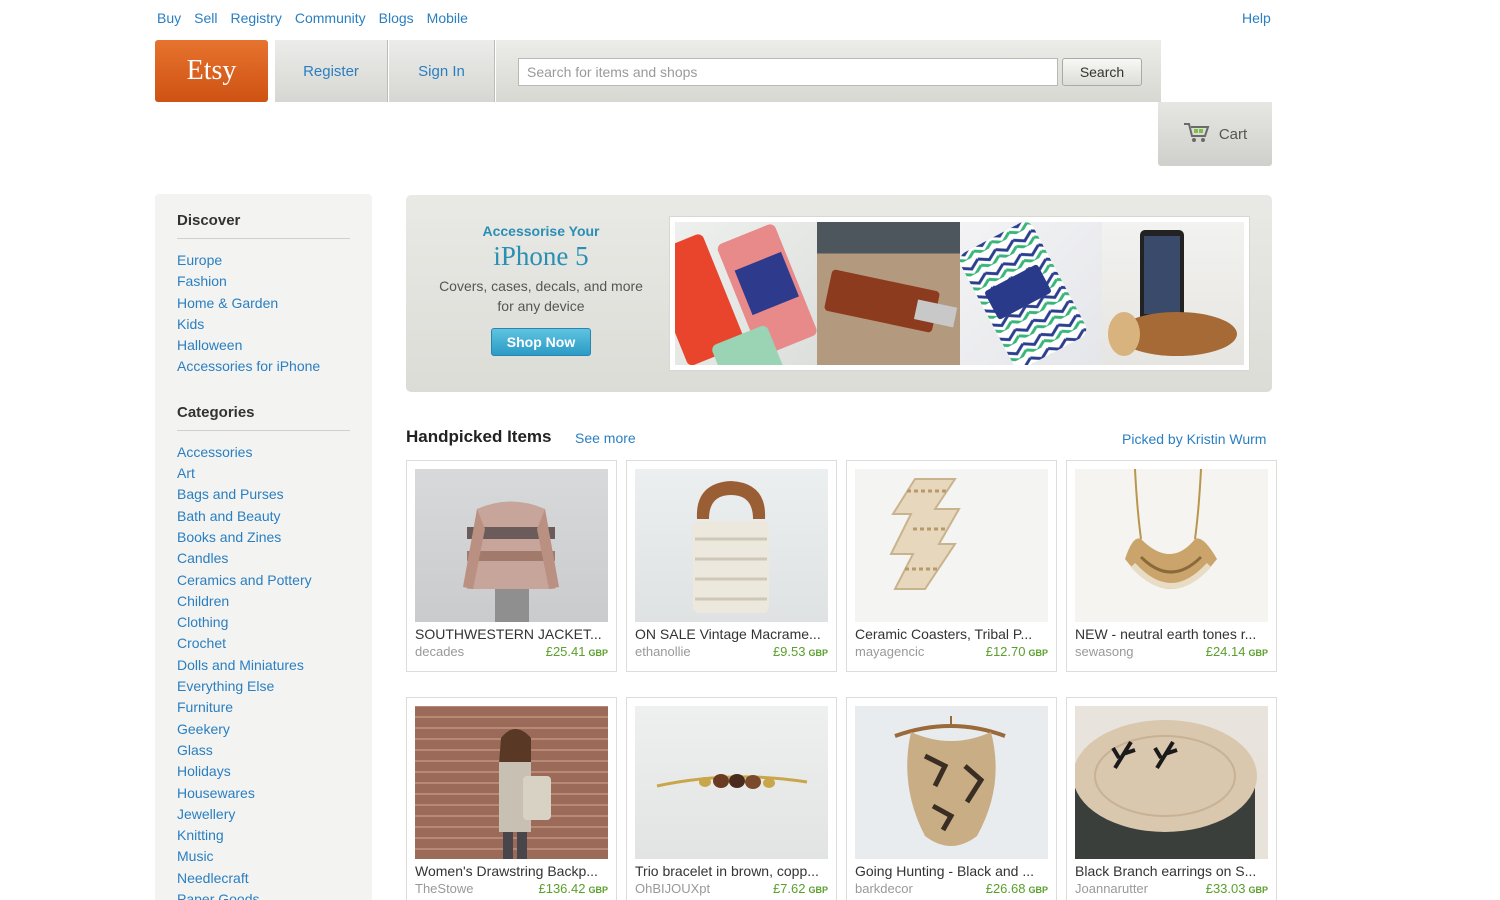  I want to click on discover-item-fashion: Fashion, so click(263, 281).